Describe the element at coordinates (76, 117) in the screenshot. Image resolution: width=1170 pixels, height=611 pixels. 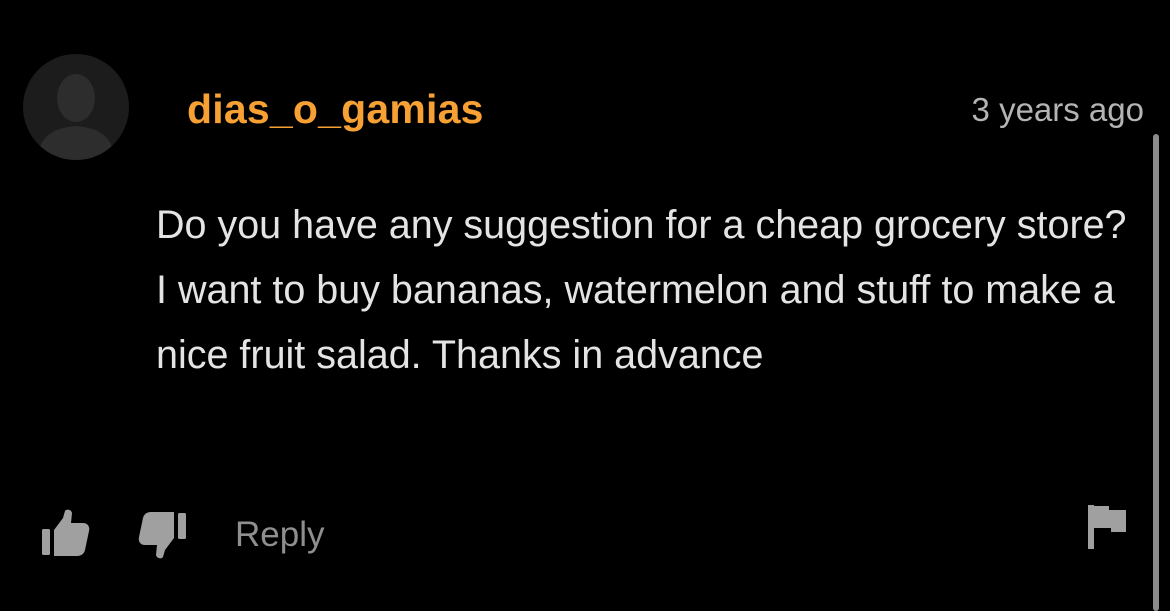
I see `user-silhouette-icon` at that location.